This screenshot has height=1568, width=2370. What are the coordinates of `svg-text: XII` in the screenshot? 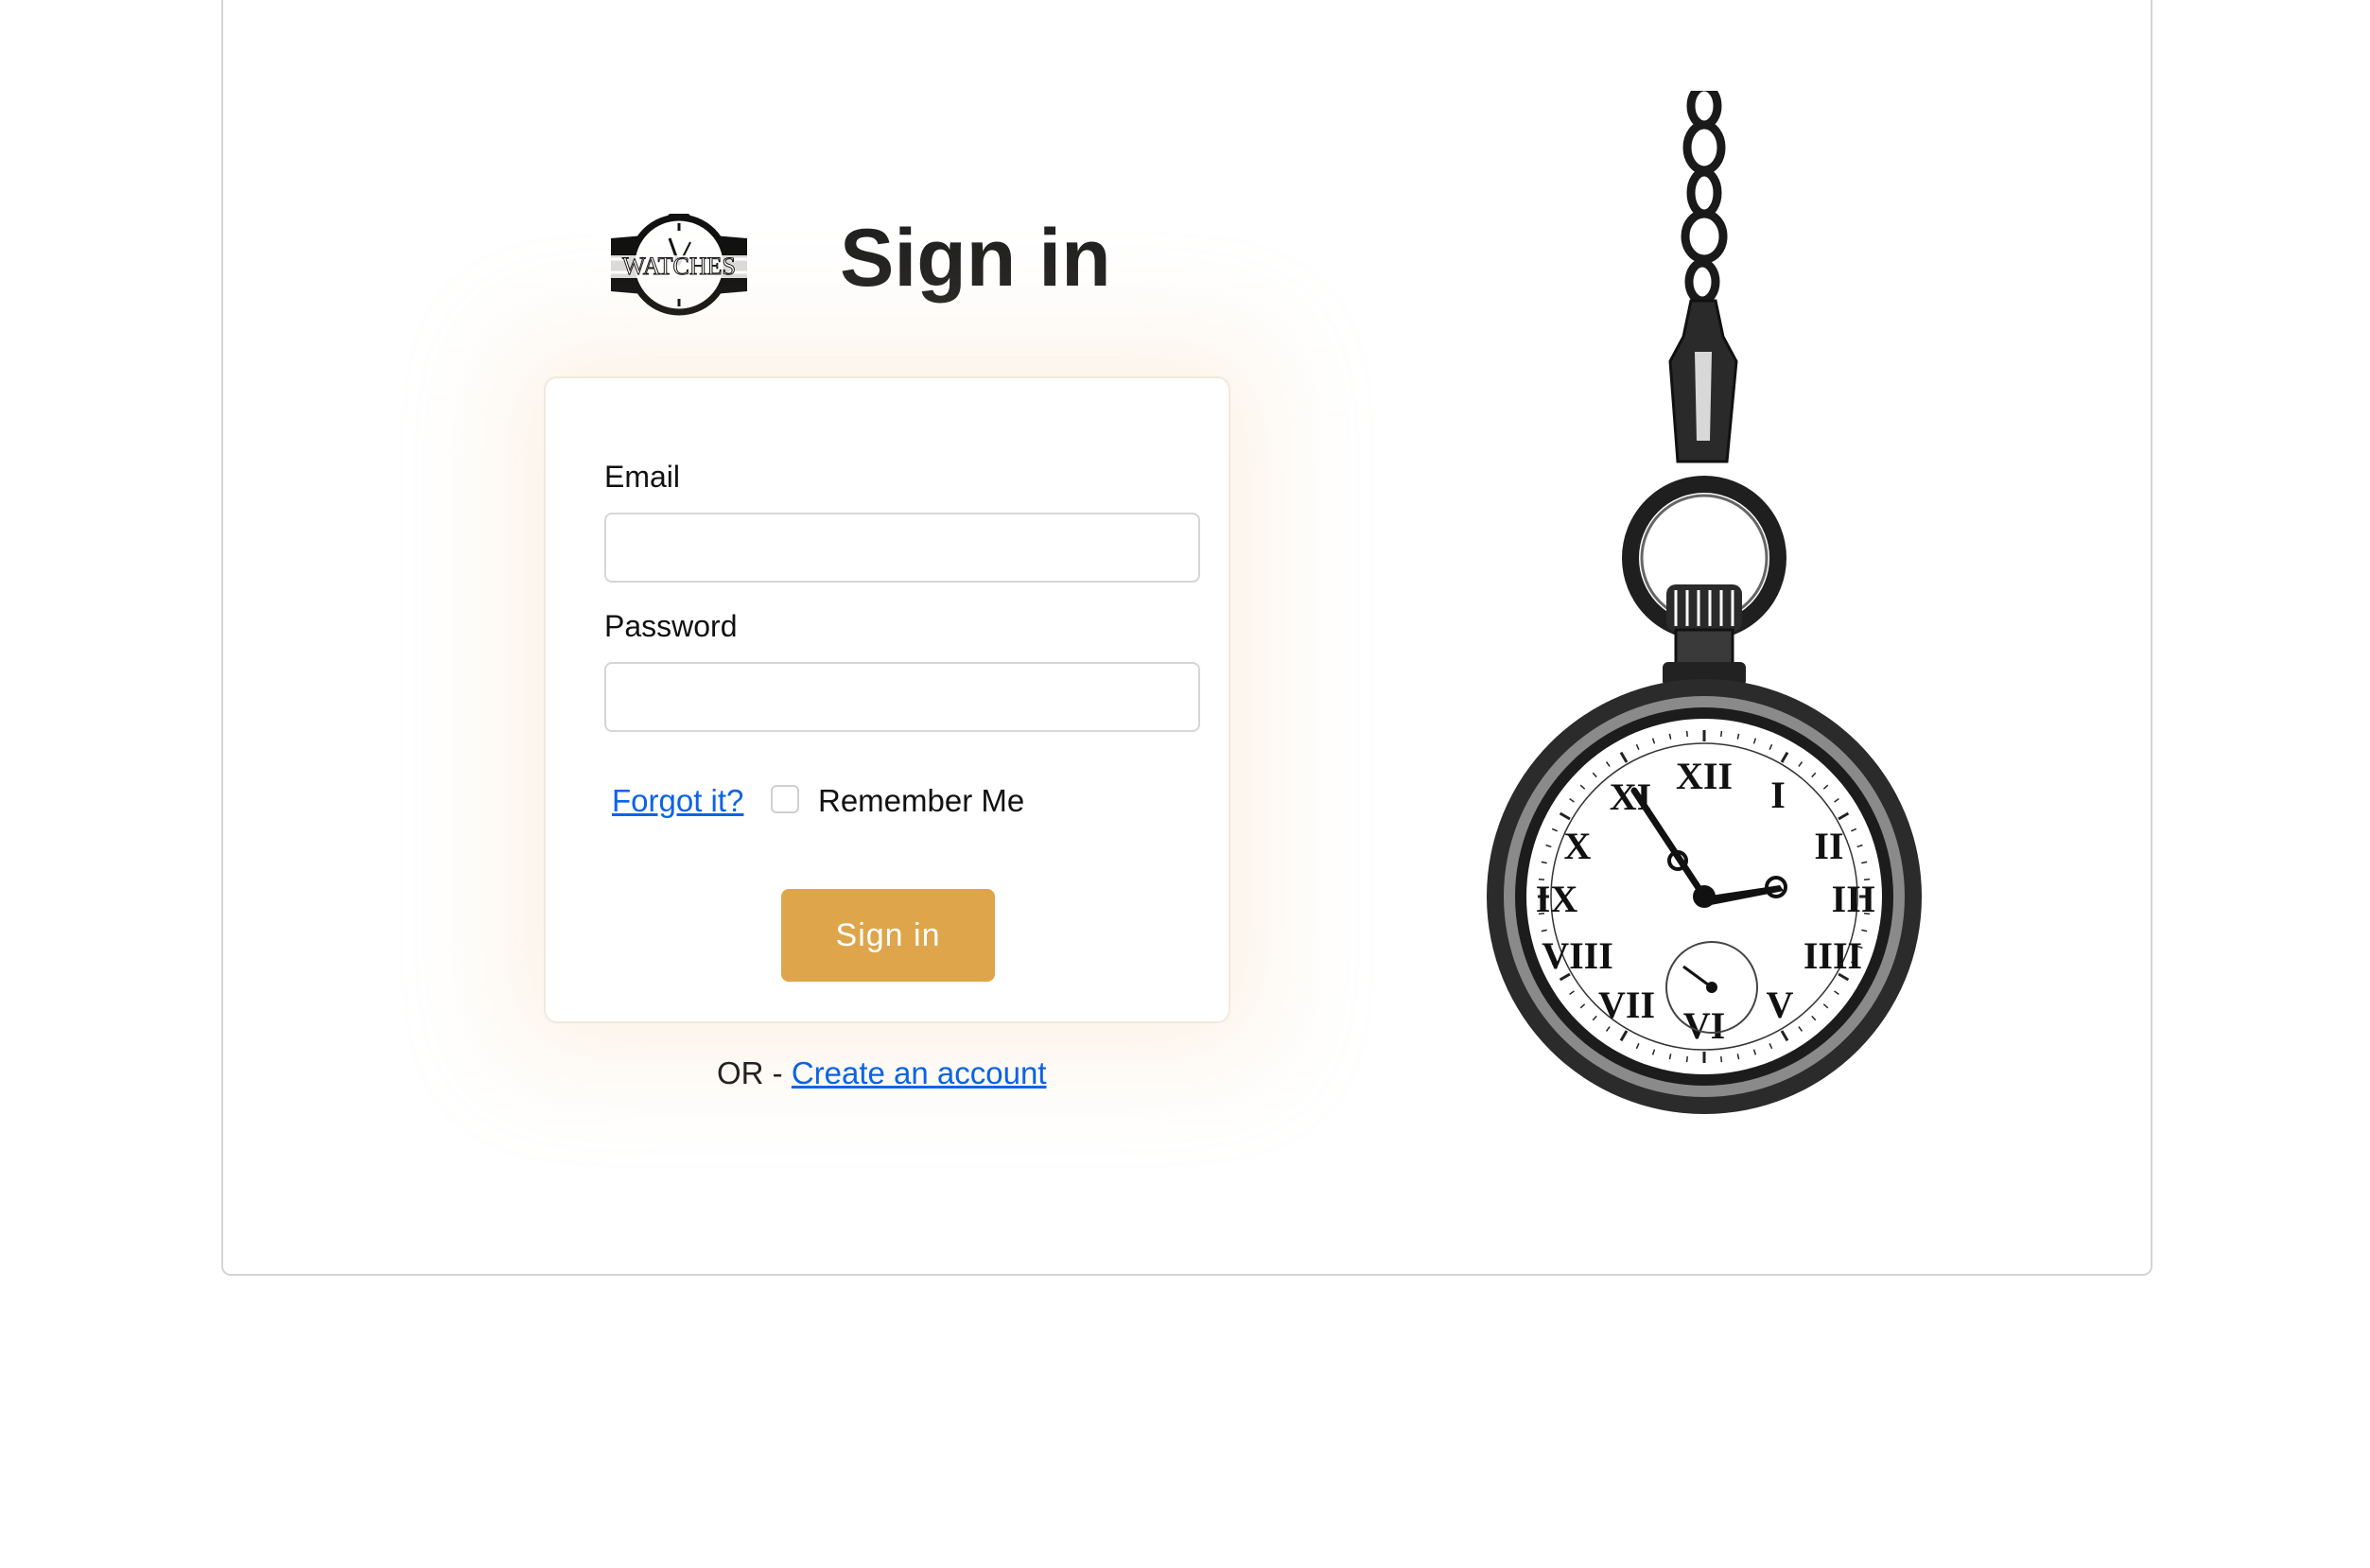 It's located at (1704, 776).